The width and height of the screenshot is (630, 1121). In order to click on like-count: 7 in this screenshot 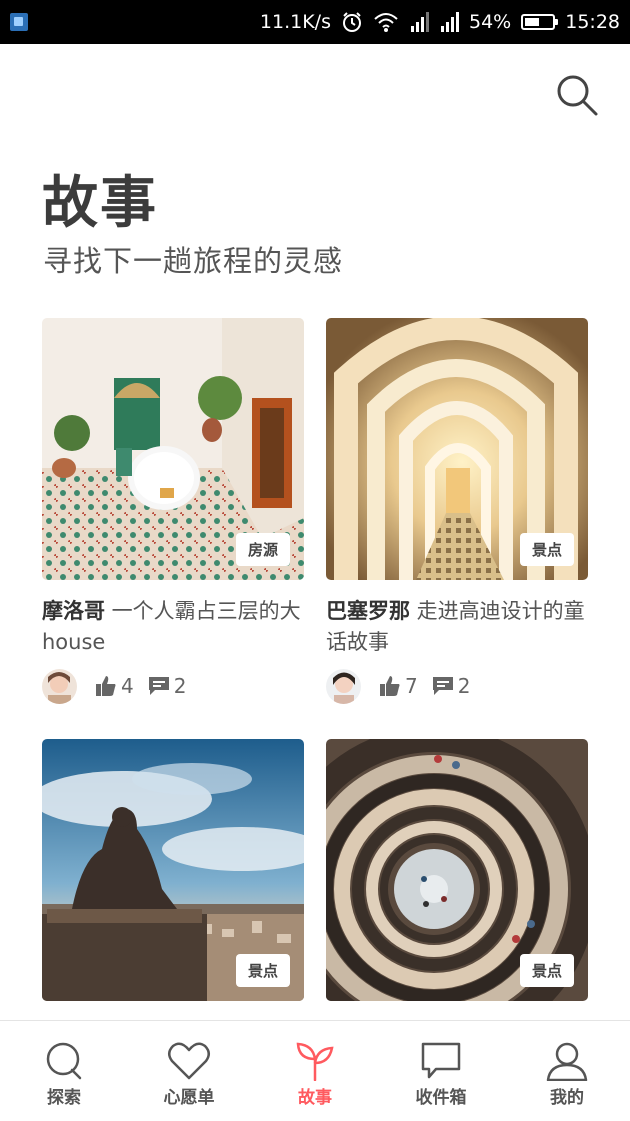, I will do `click(411, 686)`.